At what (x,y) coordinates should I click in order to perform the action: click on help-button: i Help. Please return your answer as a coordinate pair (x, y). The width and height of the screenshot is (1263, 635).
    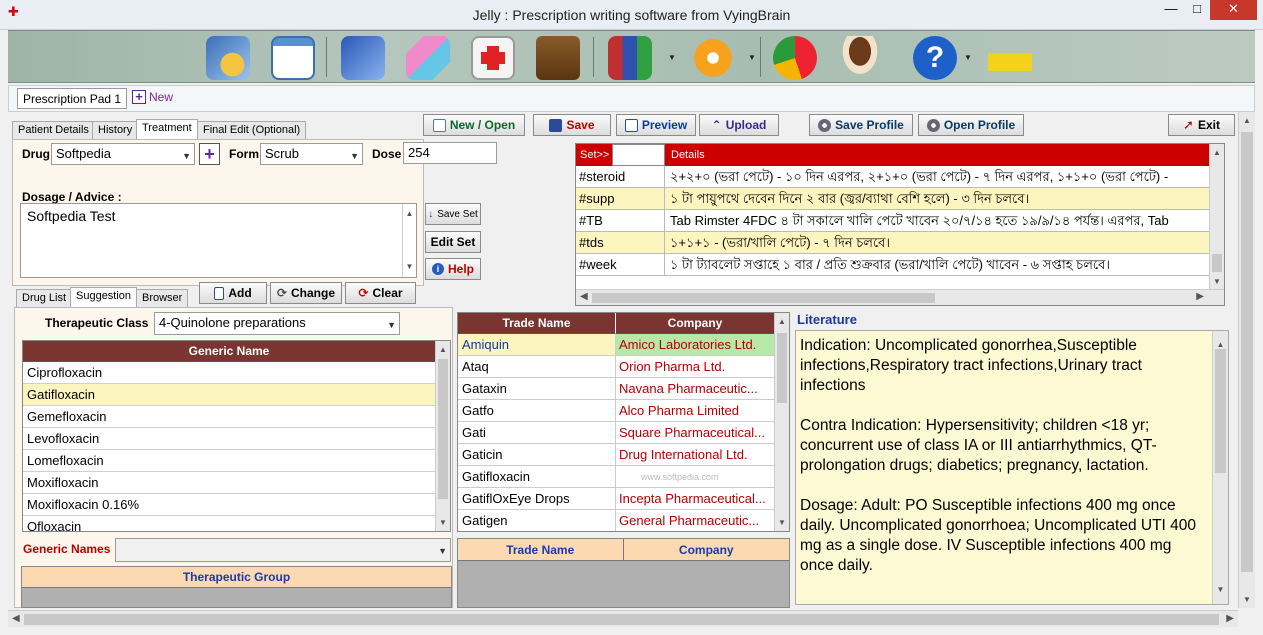
    Looking at the image, I should click on (453, 269).